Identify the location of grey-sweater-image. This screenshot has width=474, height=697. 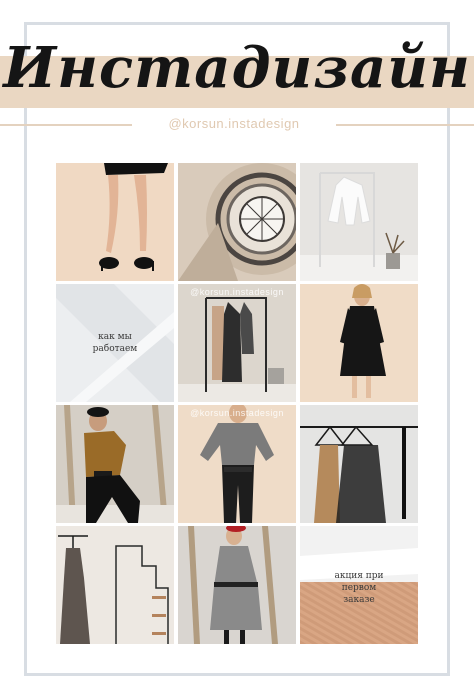
(237, 464).